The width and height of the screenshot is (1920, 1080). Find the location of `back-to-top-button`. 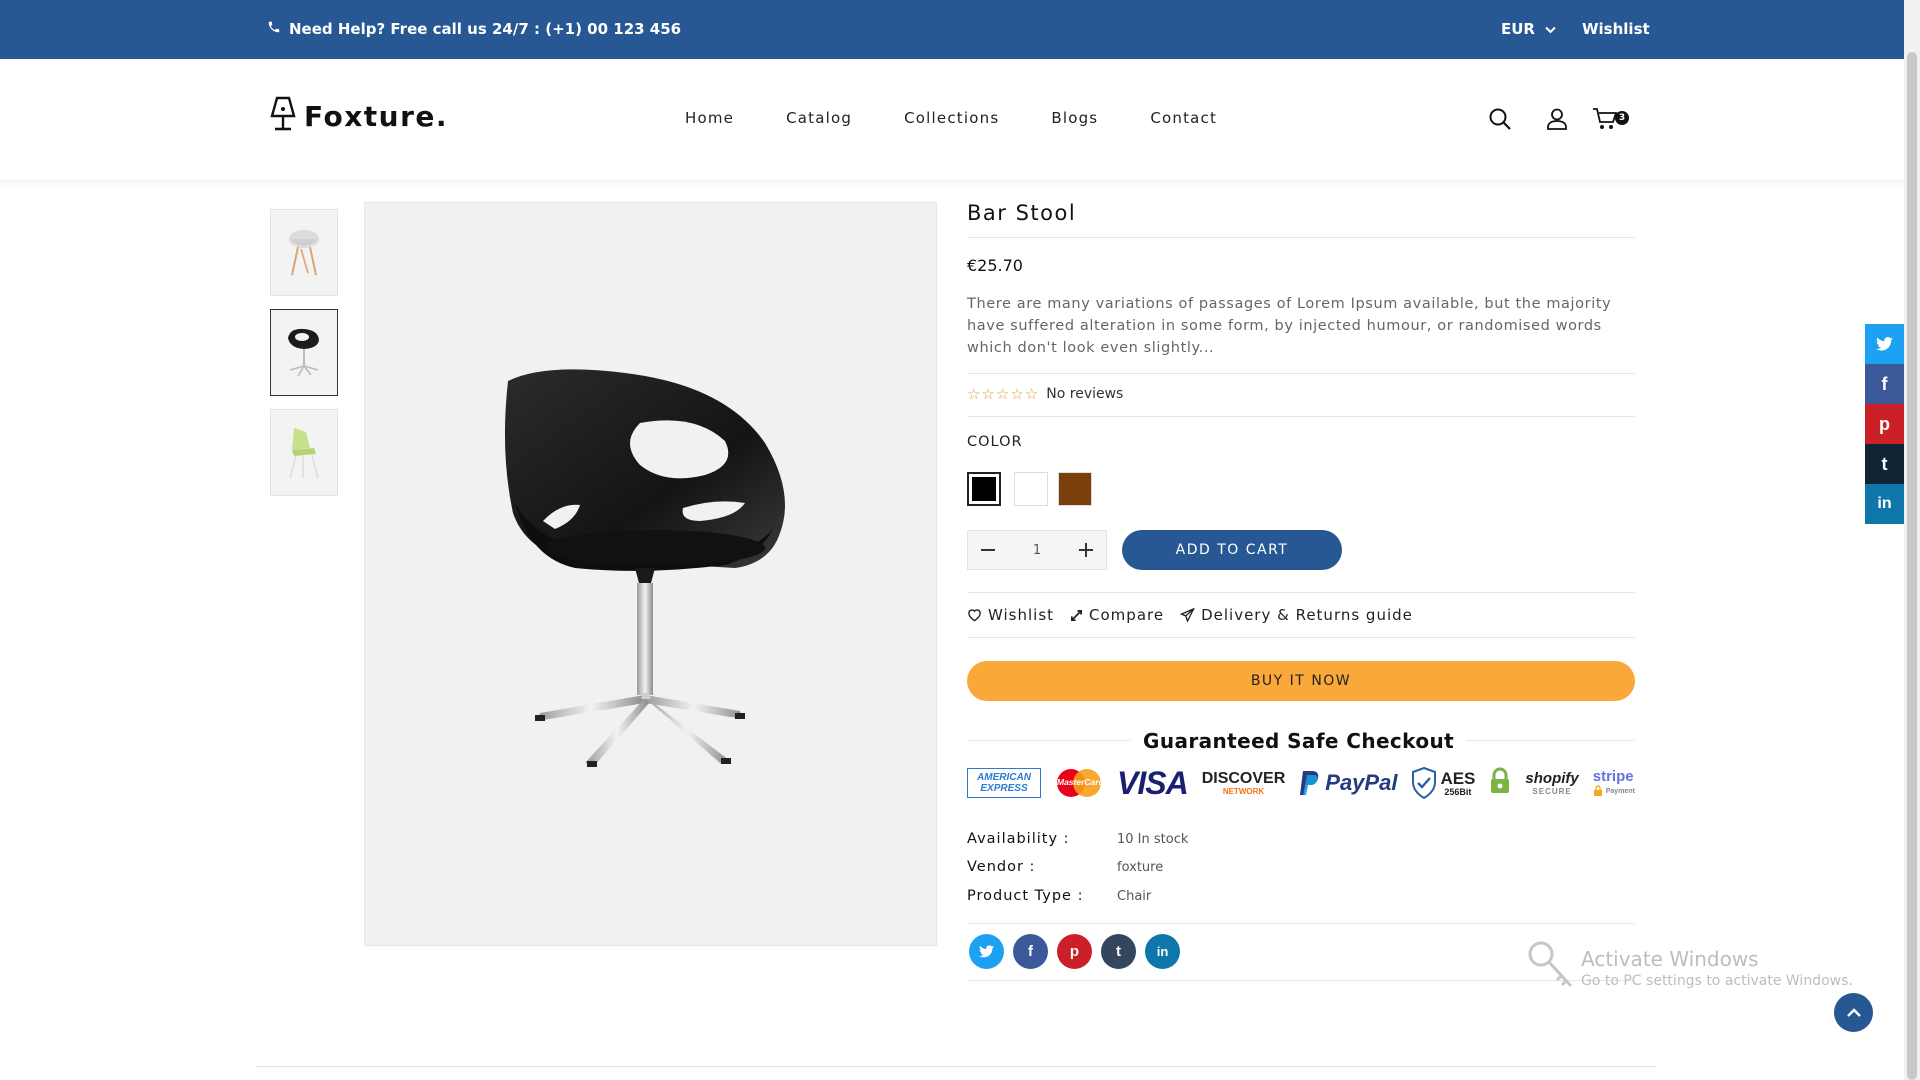

back-to-top-button is located at coordinates (1853, 1012).